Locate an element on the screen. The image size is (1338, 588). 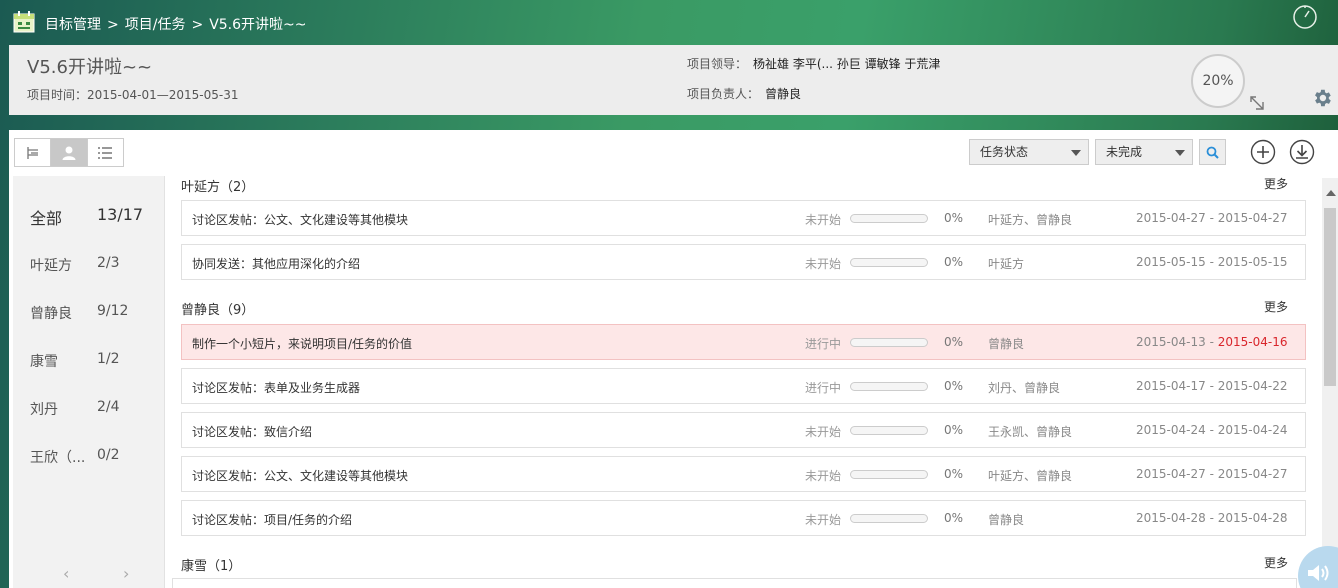
sidebar-item-member: 曾静良 9/12 is located at coordinates (79, 313).